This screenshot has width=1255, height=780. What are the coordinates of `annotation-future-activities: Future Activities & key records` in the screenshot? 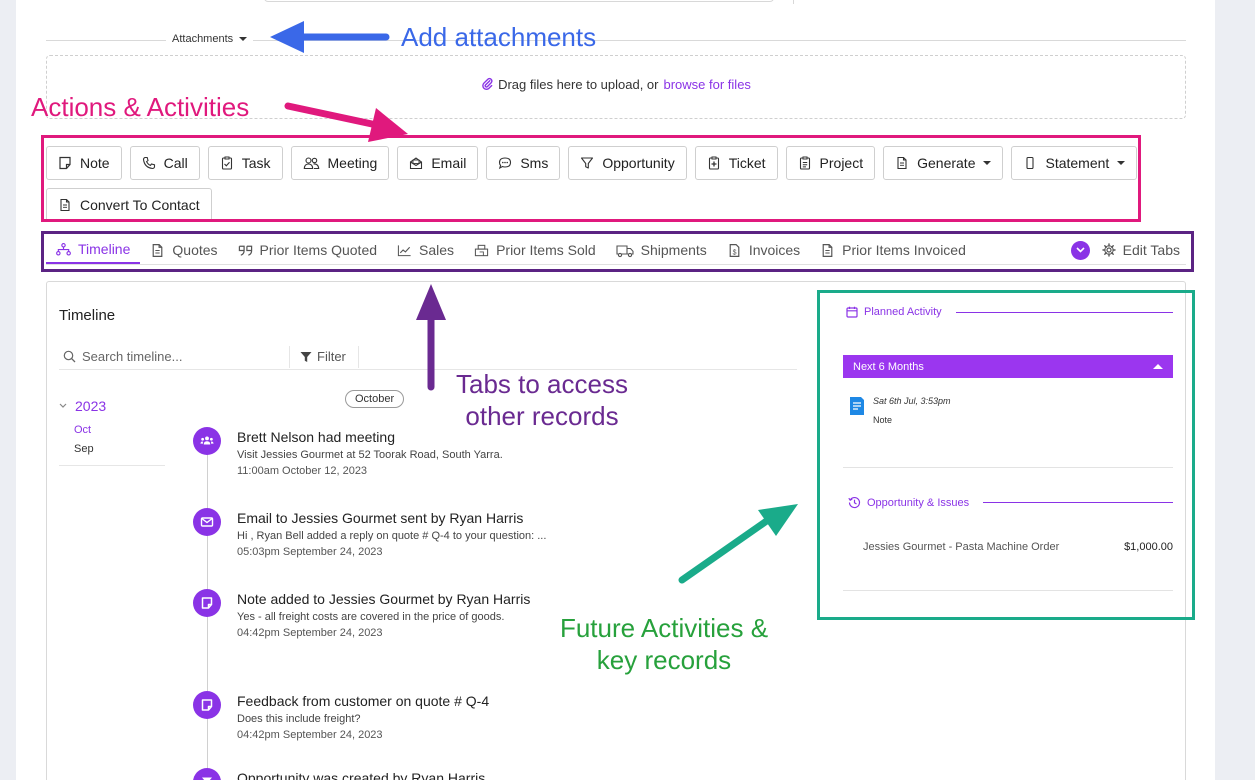 It's located at (664, 644).